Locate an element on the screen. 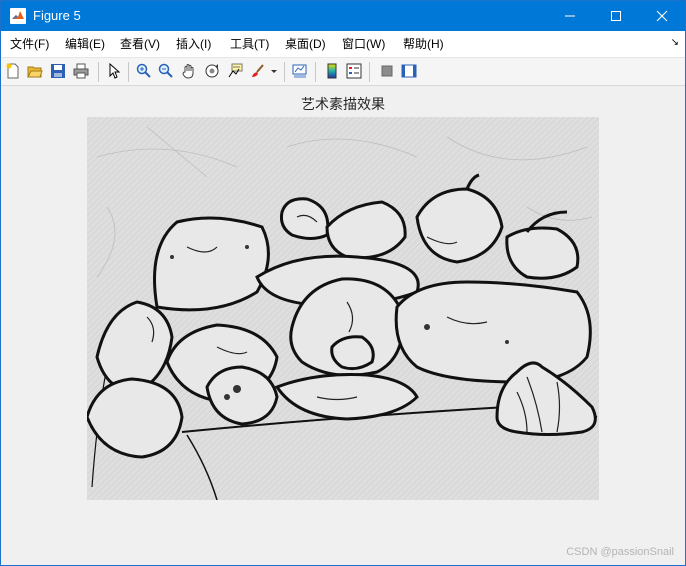 The height and width of the screenshot is (566, 686). colorbar-icon is located at coordinates (332, 71).